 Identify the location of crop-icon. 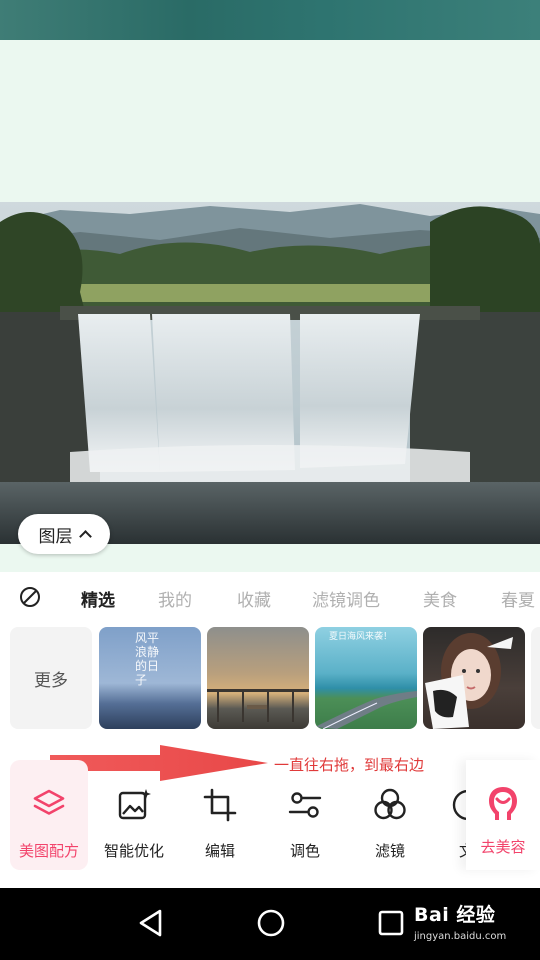
(220, 805).